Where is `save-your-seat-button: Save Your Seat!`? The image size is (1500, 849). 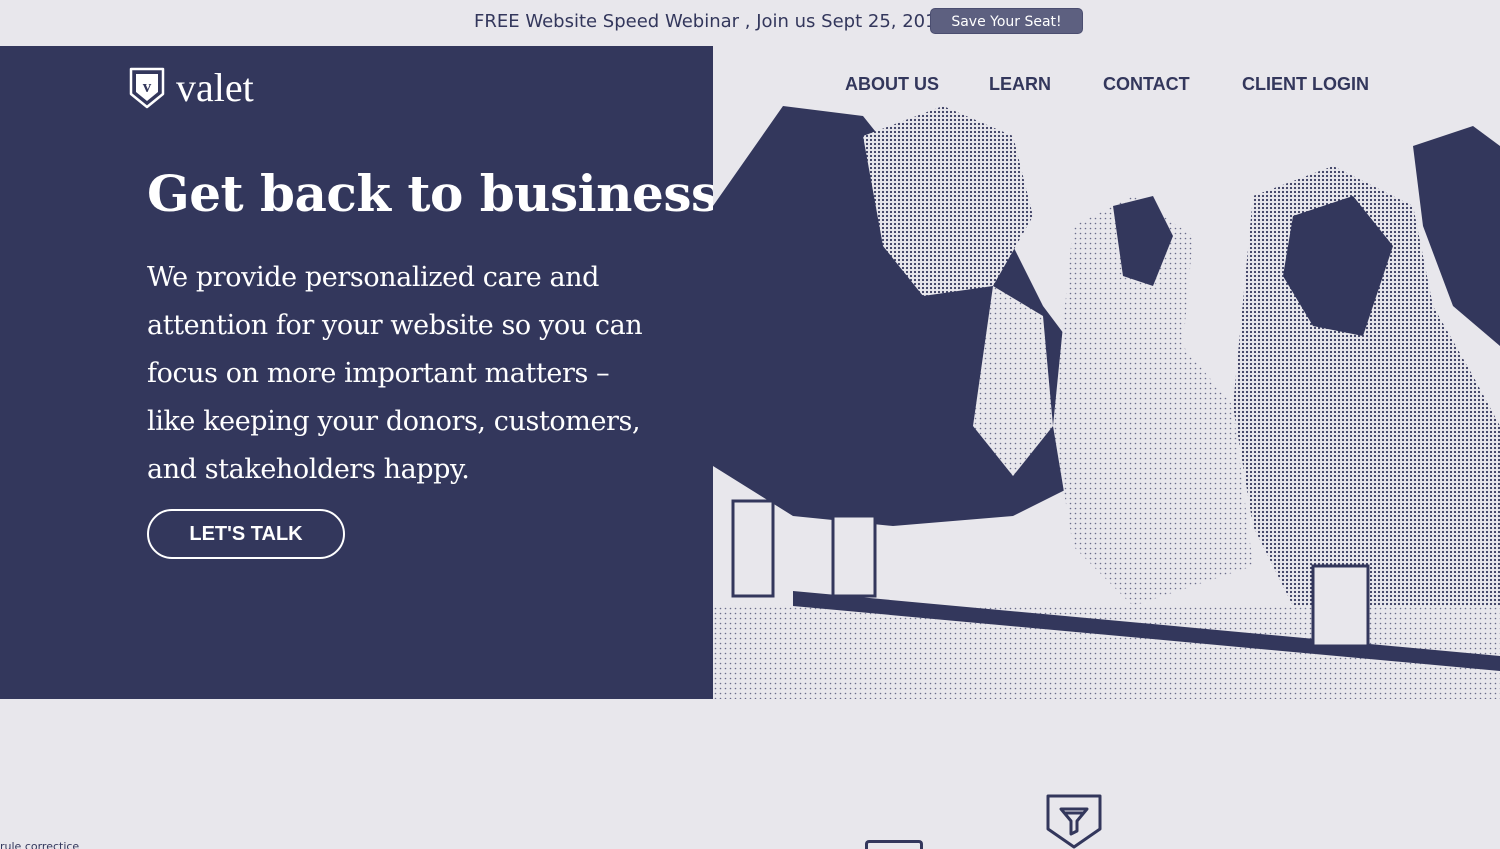
save-your-seat-button: Save Your Seat! is located at coordinates (1006, 21).